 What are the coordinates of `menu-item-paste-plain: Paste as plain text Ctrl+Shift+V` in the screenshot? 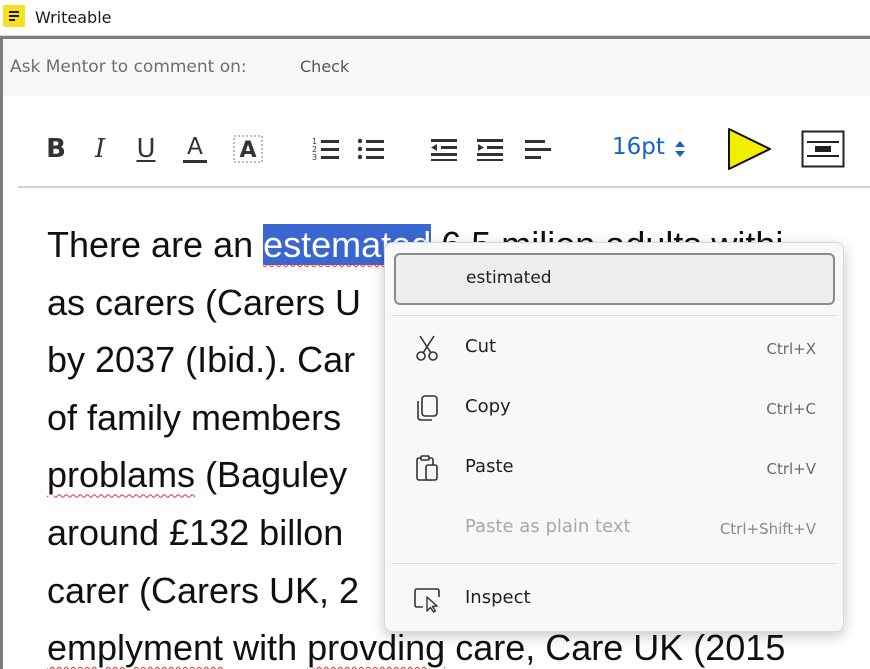 It's located at (614, 528).